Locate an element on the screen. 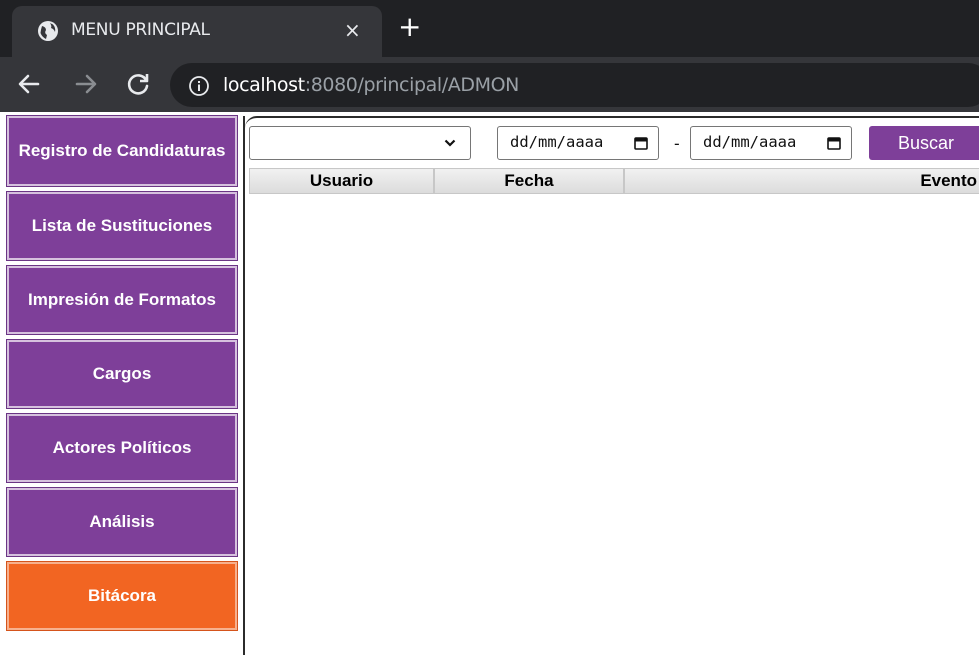 The height and width of the screenshot is (655, 979). browser-tab: MENU PRINCIPAL × is located at coordinates (197, 31).